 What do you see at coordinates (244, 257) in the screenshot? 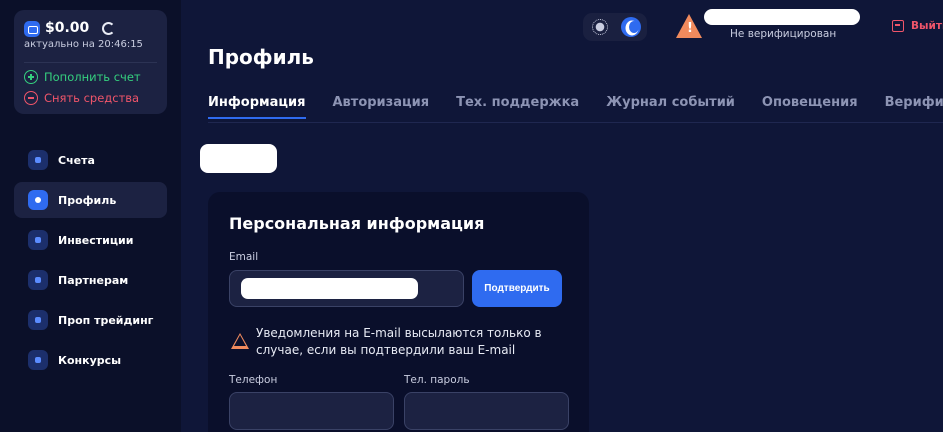
I see `email-label: Email` at bounding box center [244, 257].